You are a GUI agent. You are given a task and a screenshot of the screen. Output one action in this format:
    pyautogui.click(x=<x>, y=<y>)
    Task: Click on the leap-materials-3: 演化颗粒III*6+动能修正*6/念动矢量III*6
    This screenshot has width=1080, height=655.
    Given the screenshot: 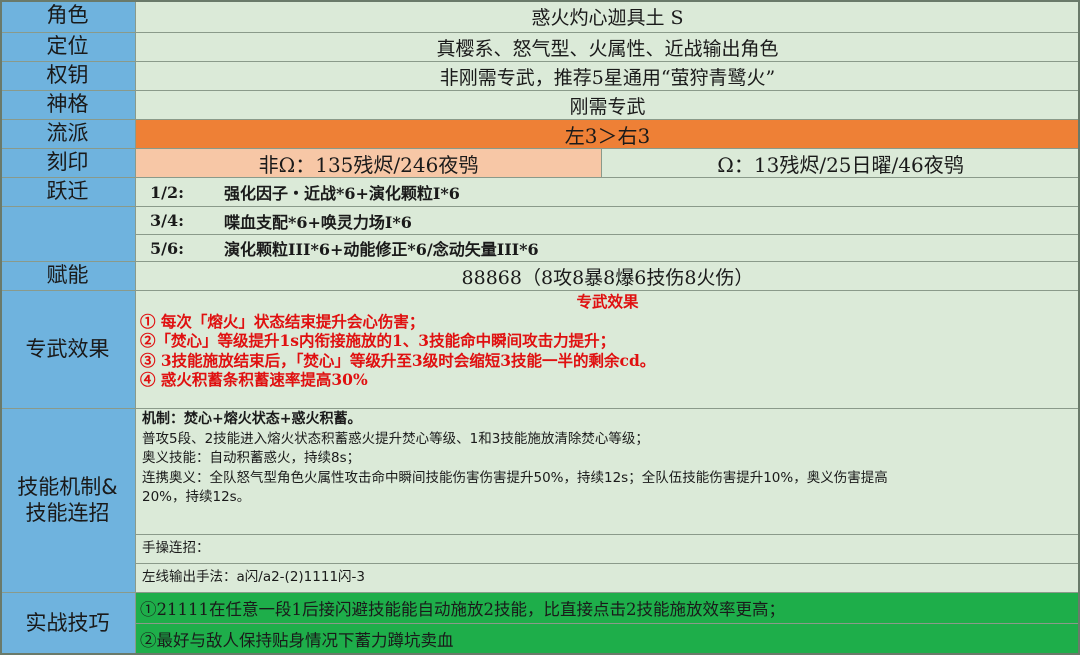 What is the action you would take?
    pyautogui.click(x=381, y=249)
    